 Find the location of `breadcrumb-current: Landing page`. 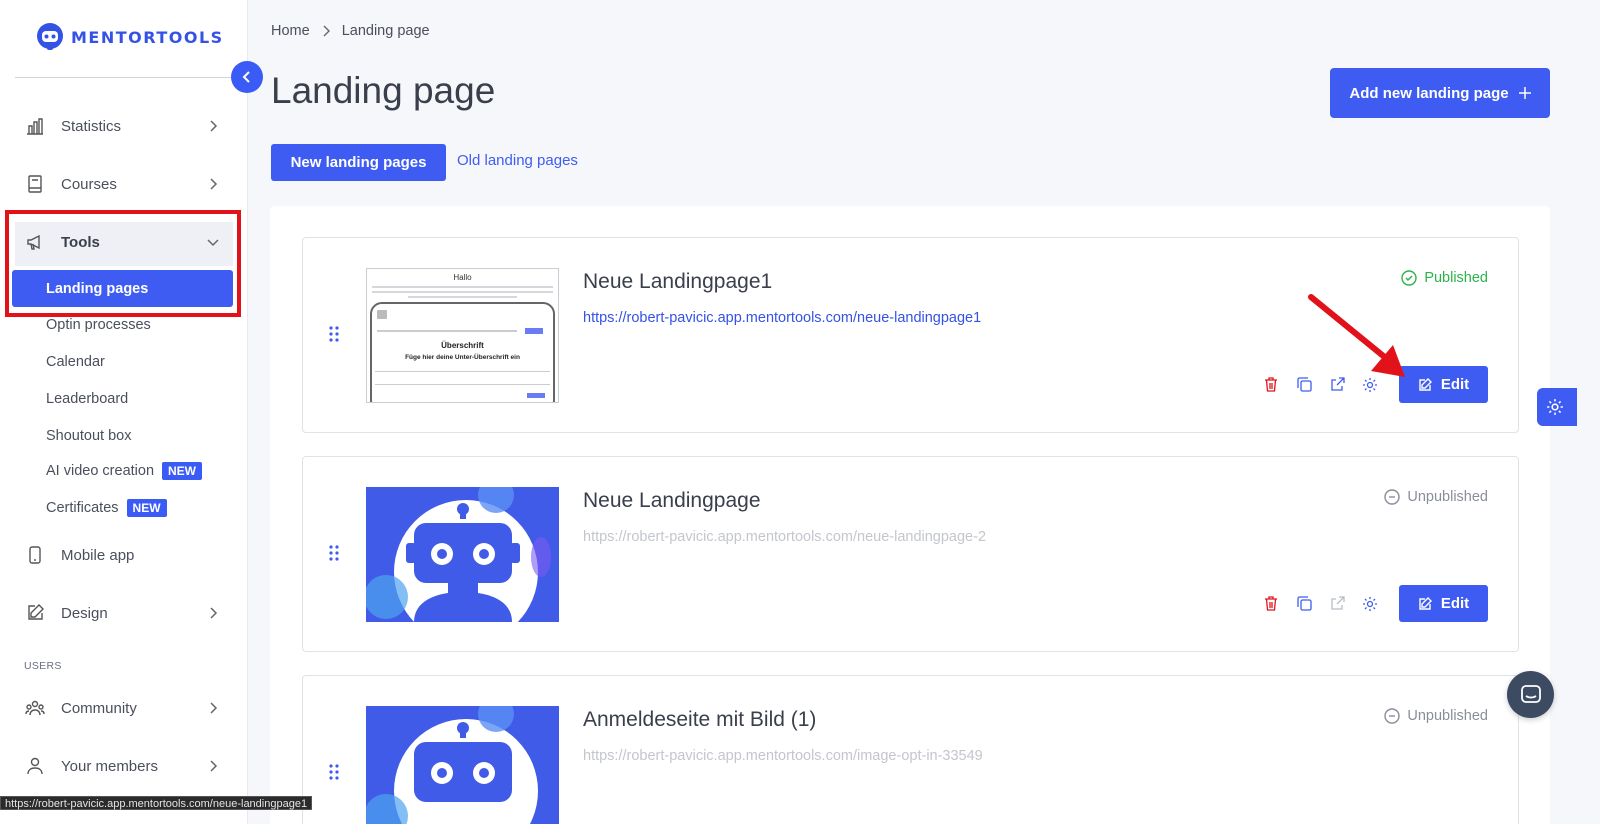

breadcrumb-current: Landing page is located at coordinates (385, 31).